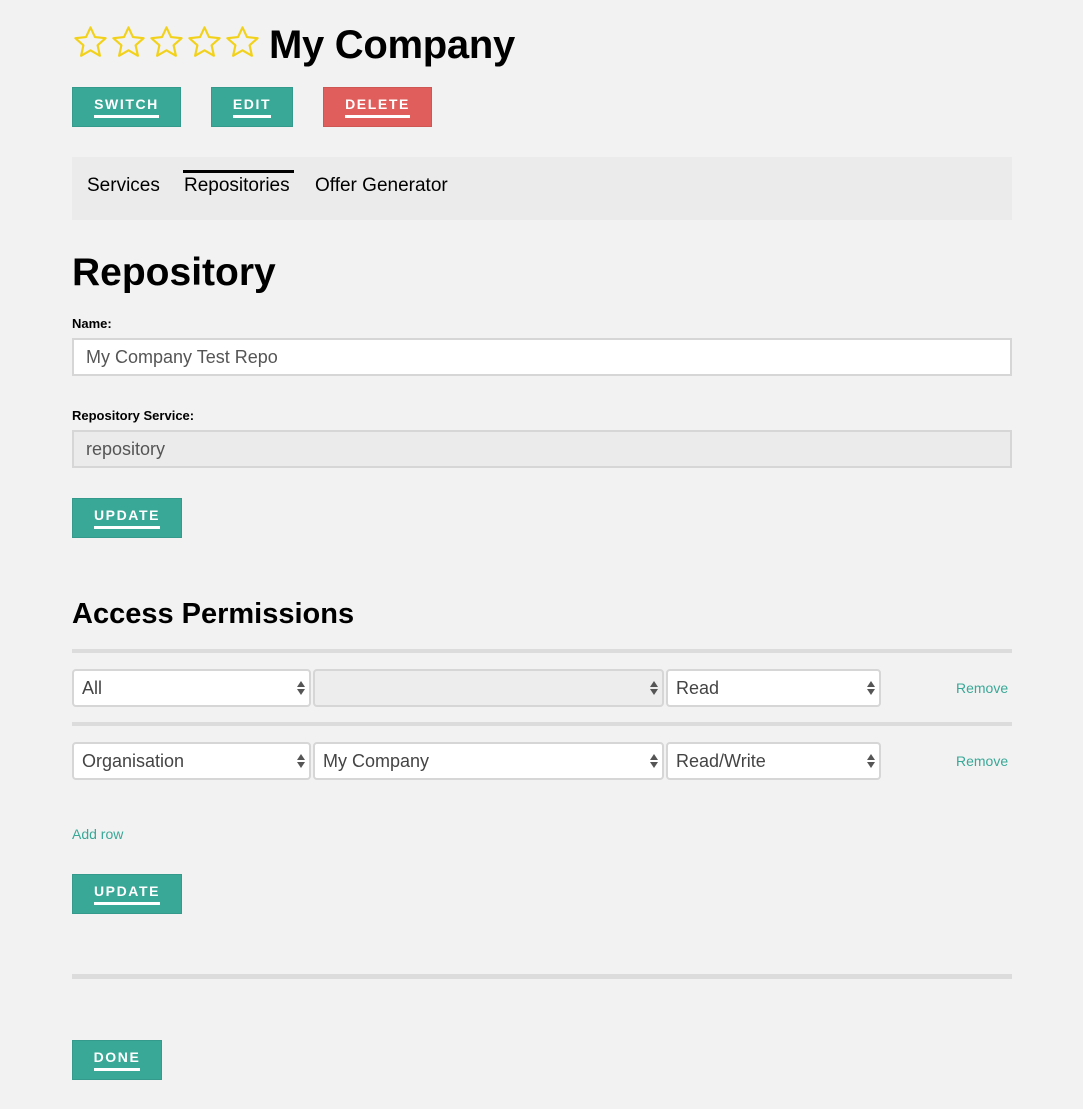 Image resolution: width=1083 pixels, height=1109 pixels. I want to click on name-input, so click(542, 357).